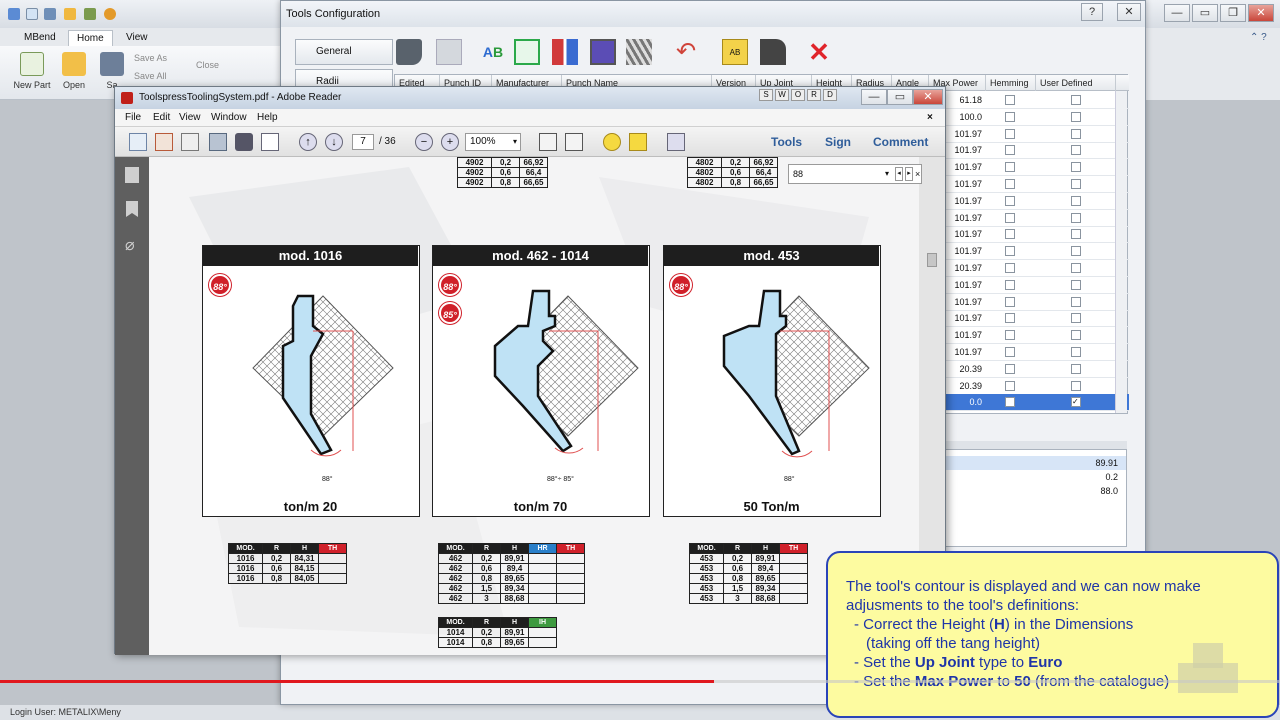 This screenshot has height=720, width=1280. Describe the element at coordinates (1129, 12) in the screenshot. I see `close-dialog-button: ✕` at that location.